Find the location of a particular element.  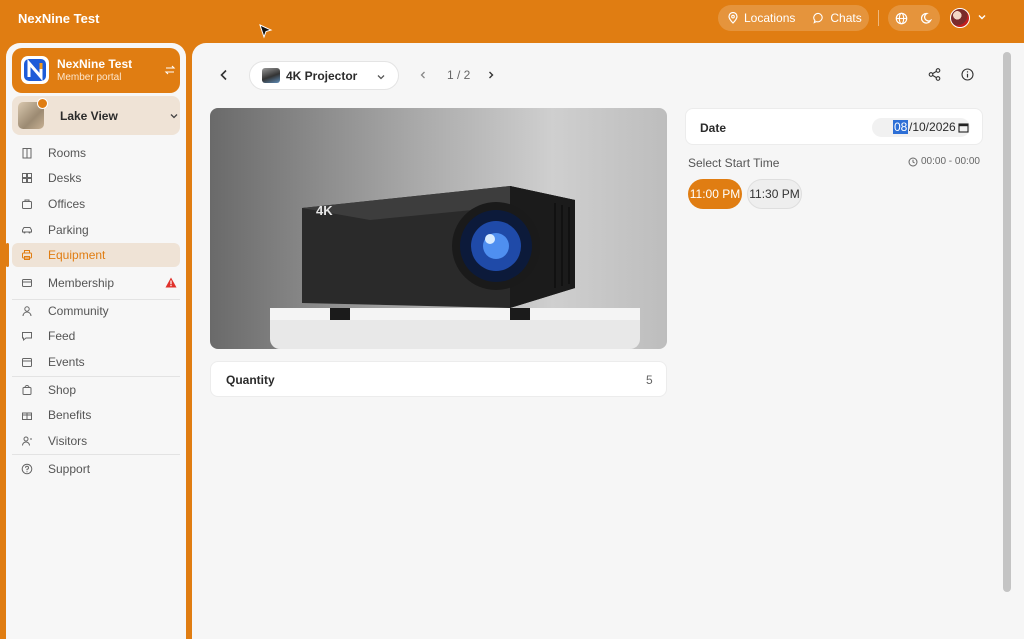

sidebar-item-label: Rooms is located at coordinates (67, 153).